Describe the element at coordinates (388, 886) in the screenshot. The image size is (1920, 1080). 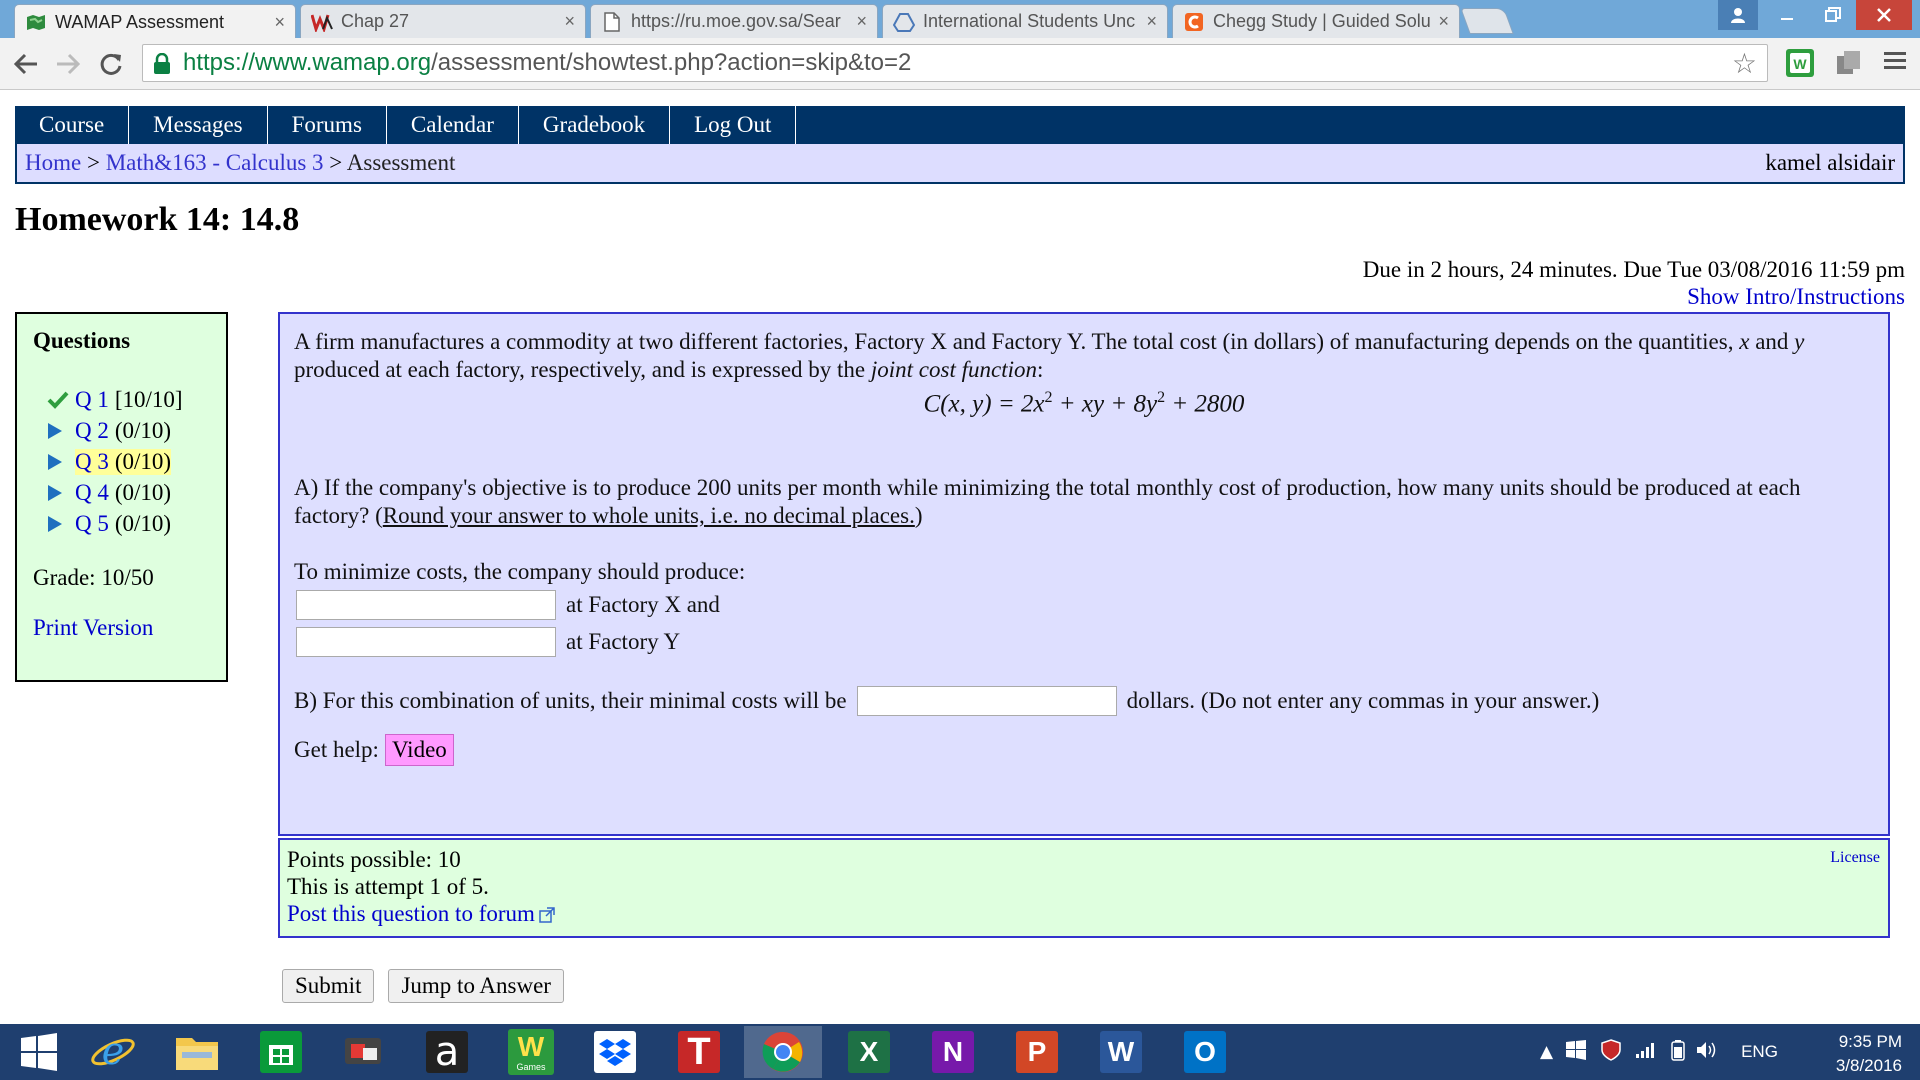
I see `attempt-count: This is attempt 1 of 5.` at that location.